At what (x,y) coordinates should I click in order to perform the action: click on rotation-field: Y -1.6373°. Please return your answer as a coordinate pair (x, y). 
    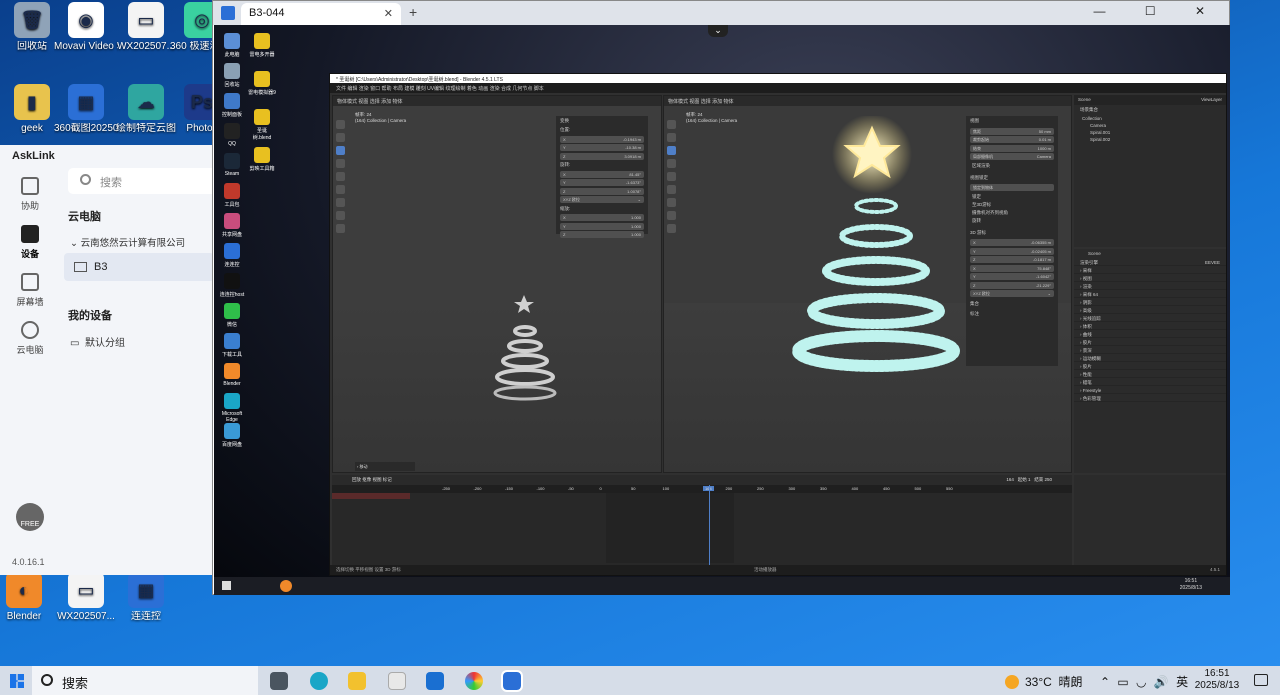
    Looking at the image, I should click on (602, 182).